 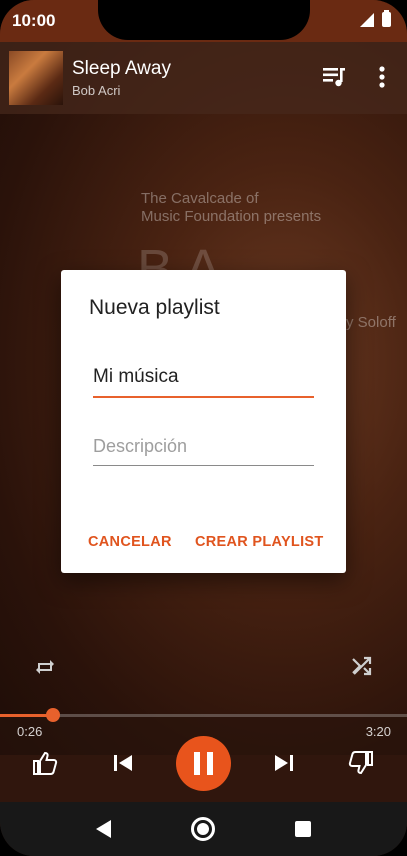 I want to click on status-bar: 10:00, so click(x=203, y=21).